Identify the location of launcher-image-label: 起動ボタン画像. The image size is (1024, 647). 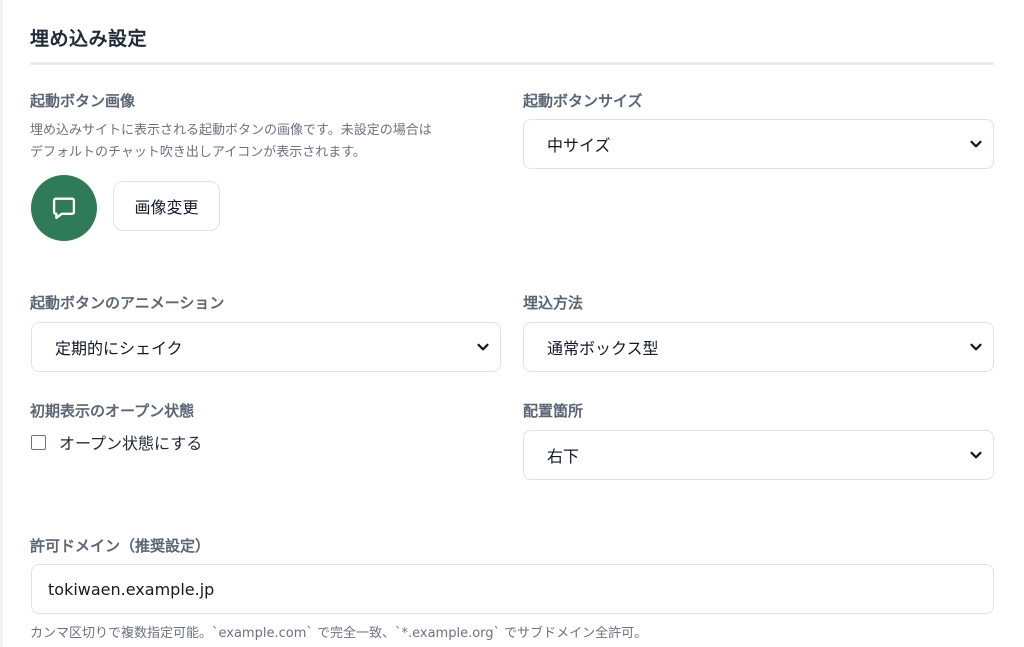
(83, 101).